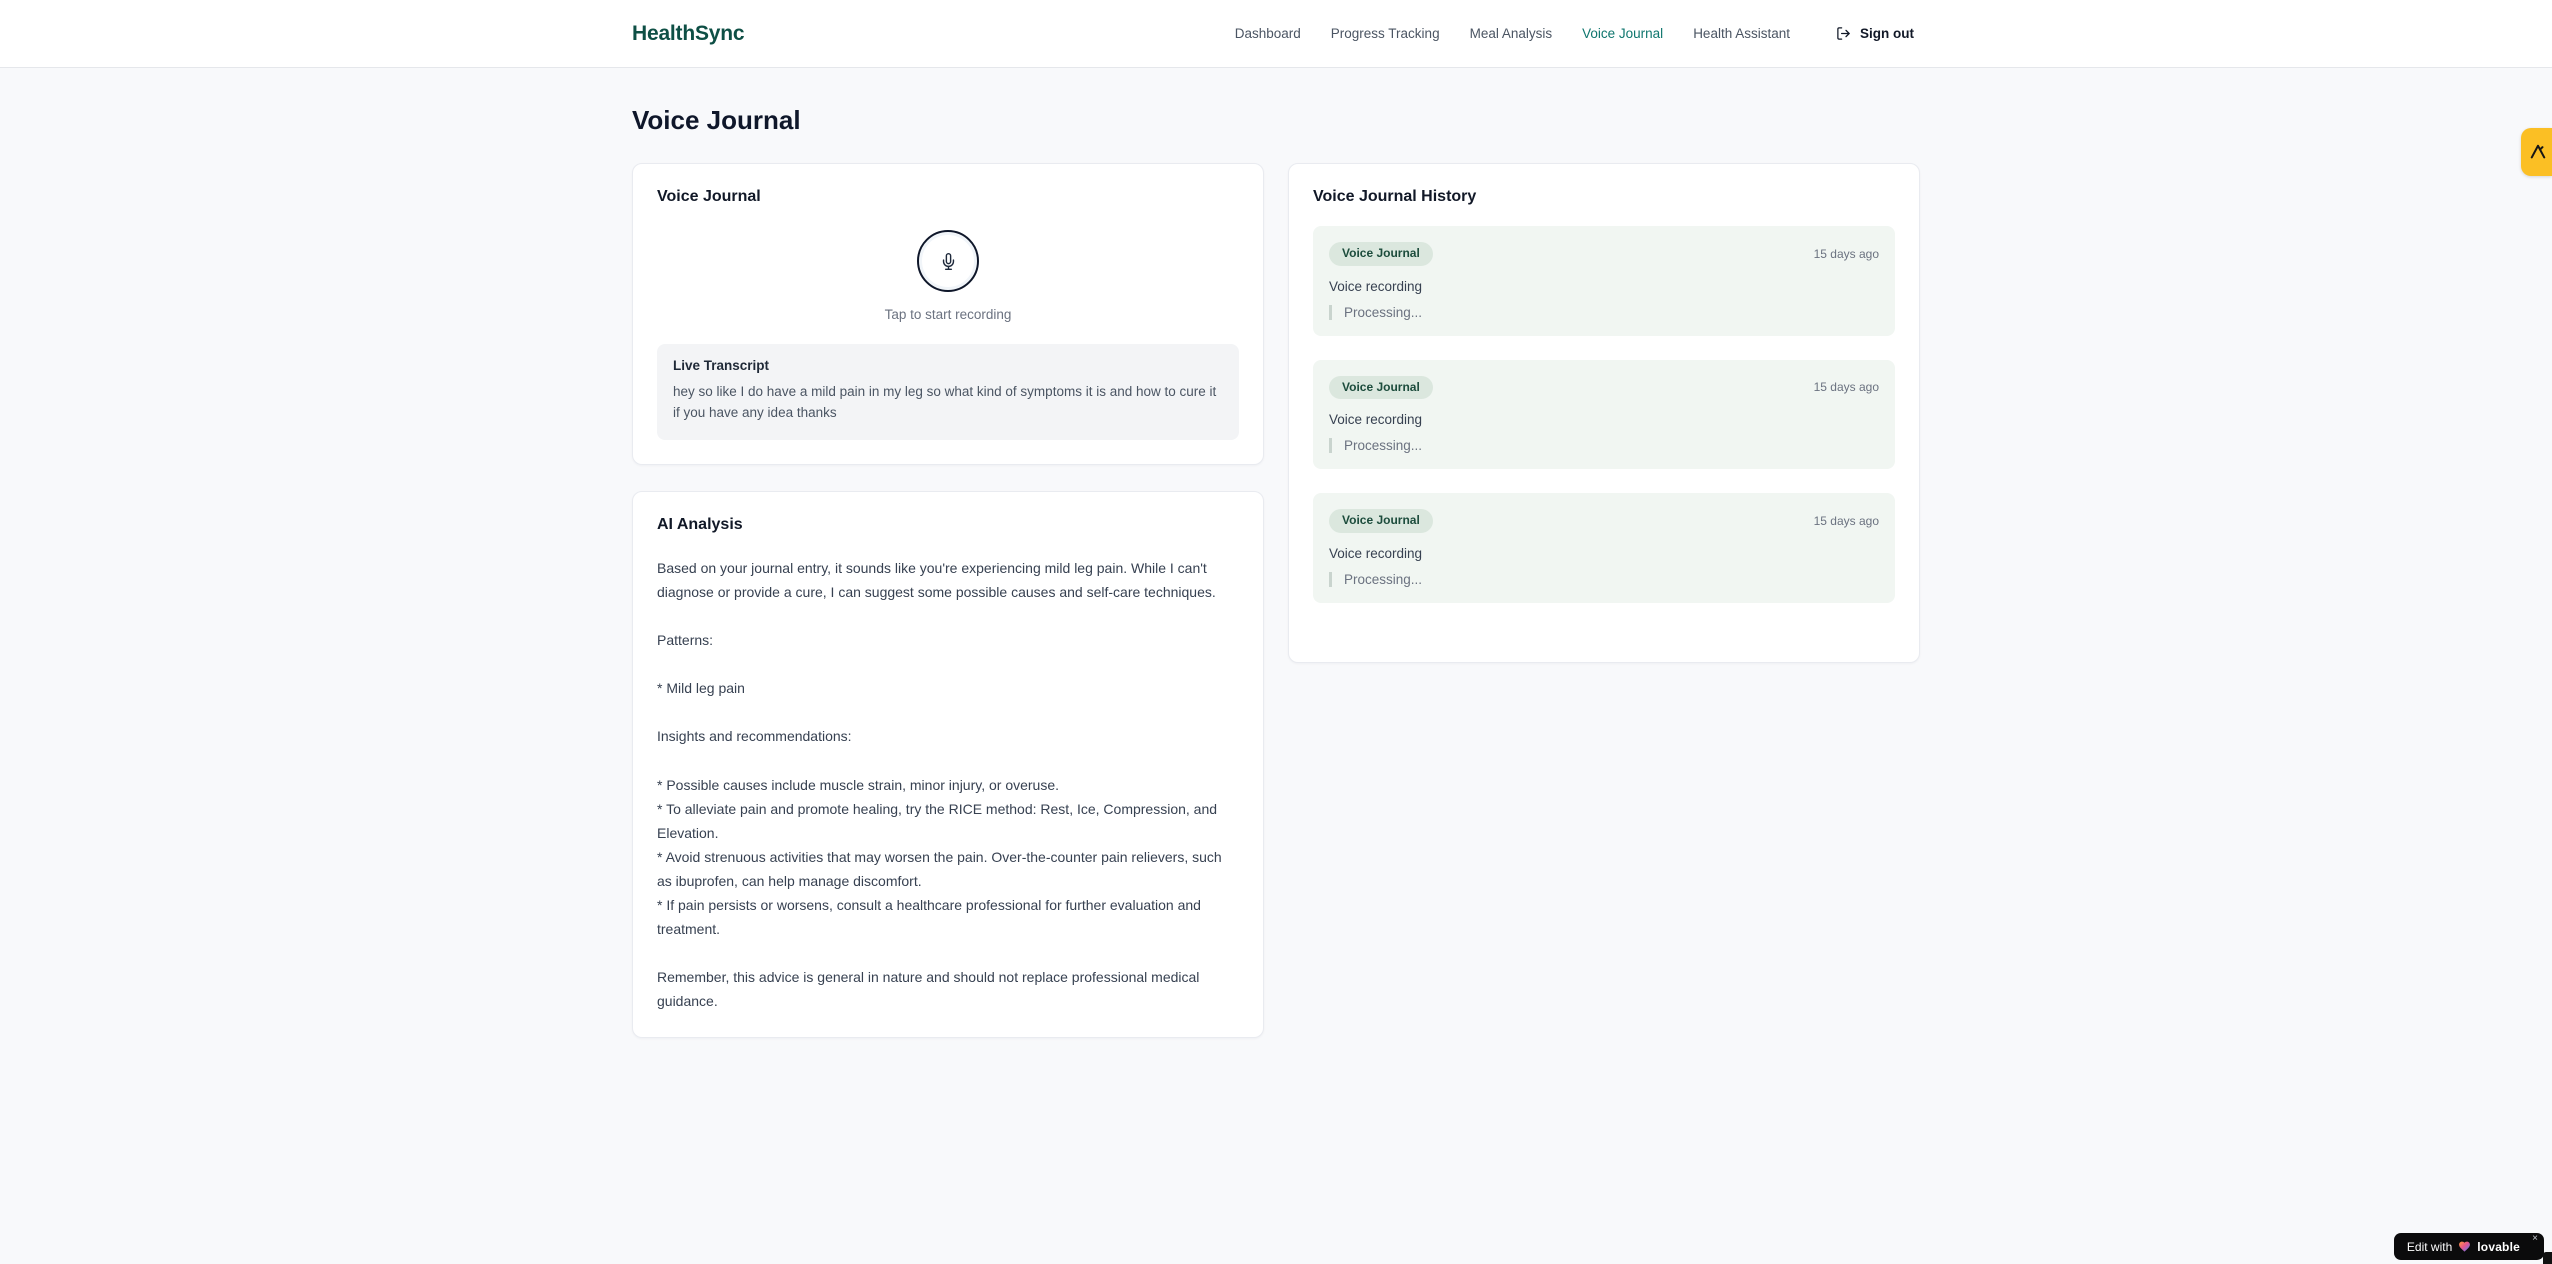 This screenshot has width=2552, height=1264. Describe the element at coordinates (1843, 33) in the screenshot. I see `logout-icon` at that location.